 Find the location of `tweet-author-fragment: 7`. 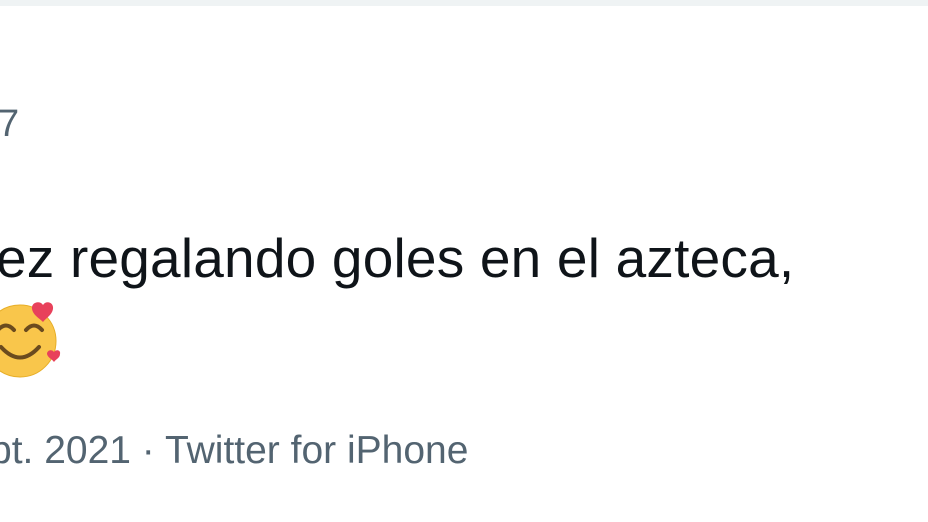

tweet-author-fragment: 7 is located at coordinates (10, 124).